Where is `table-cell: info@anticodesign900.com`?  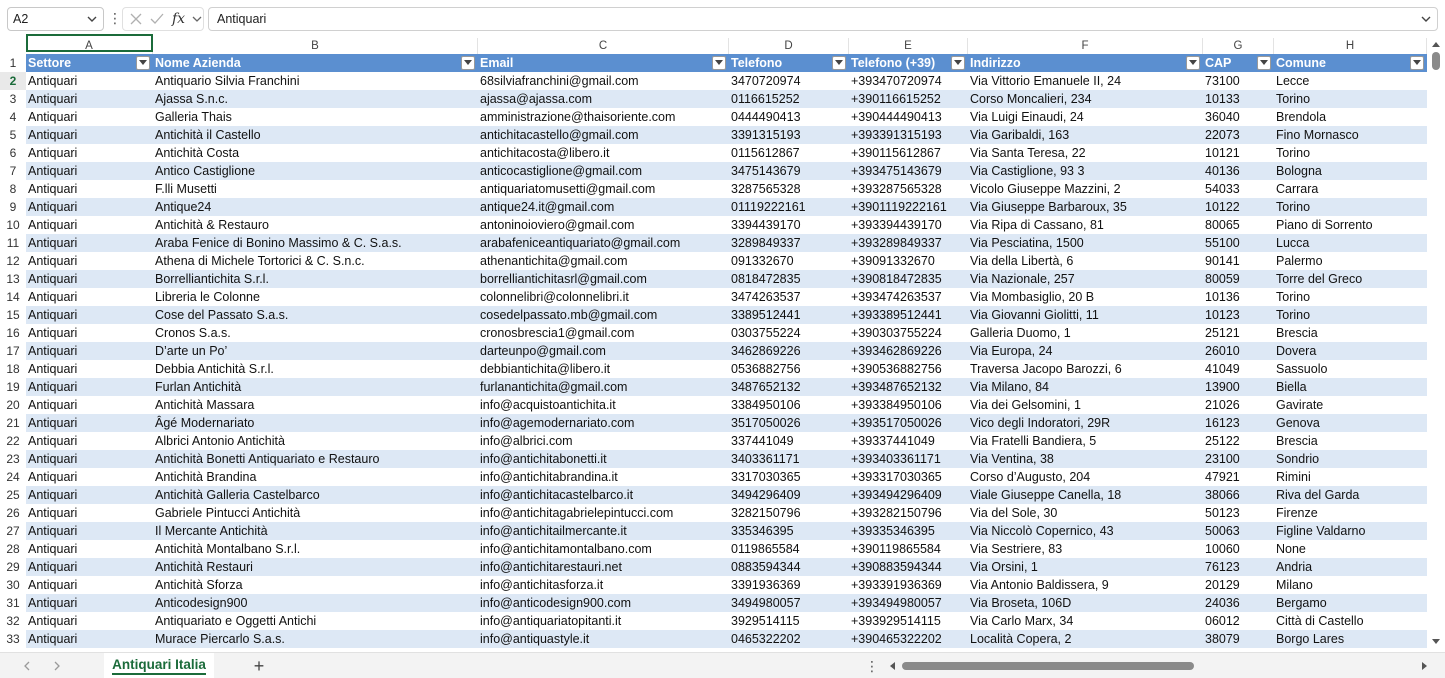
table-cell: info@anticodesign900.com is located at coordinates (603, 603).